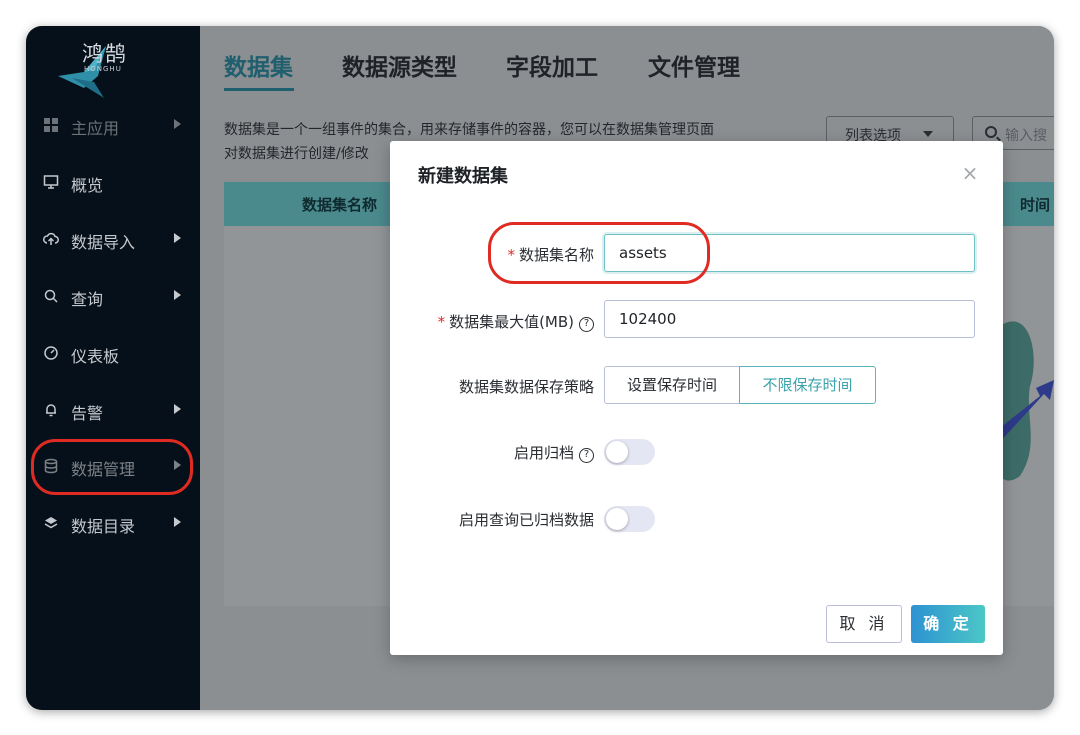 This screenshot has height=735, width=1080. What do you see at coordinates (259, 89) in the screenshot?
I see `active-tab-indicator` at bounding box center [259, 89].